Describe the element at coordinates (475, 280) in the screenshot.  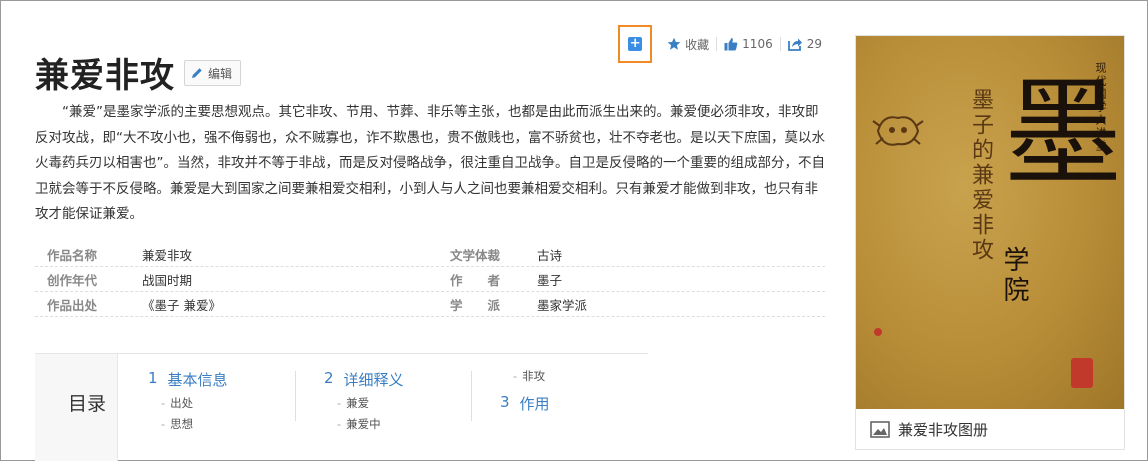
I see `info-label: 作 者` at that location.